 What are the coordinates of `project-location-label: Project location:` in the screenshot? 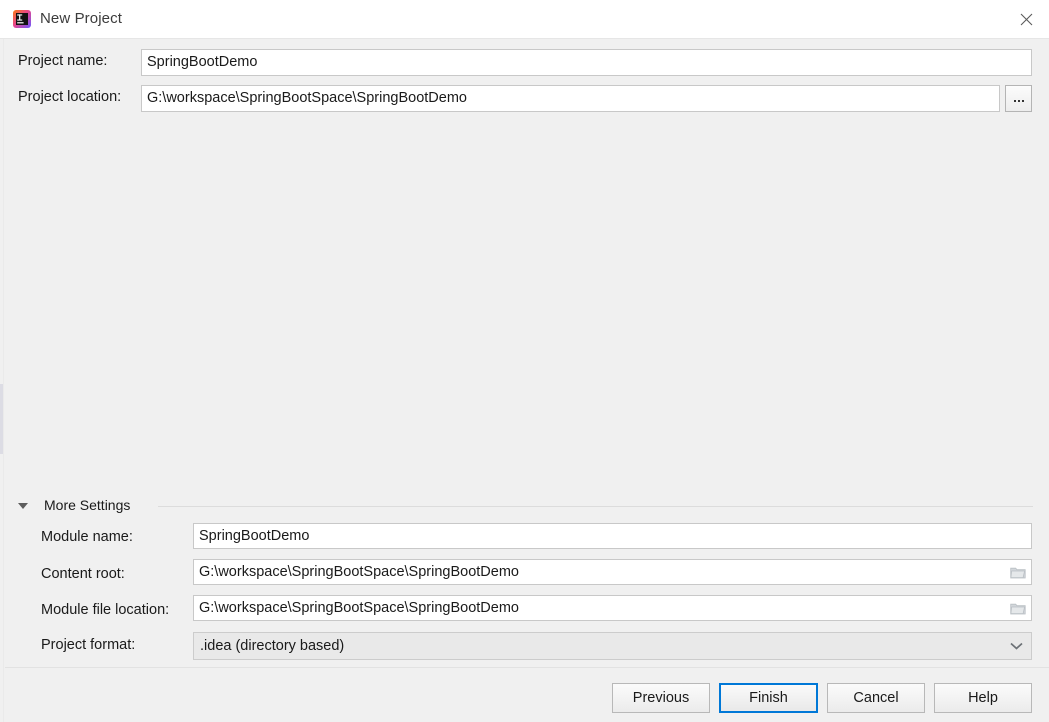 It's located at (70, 97).